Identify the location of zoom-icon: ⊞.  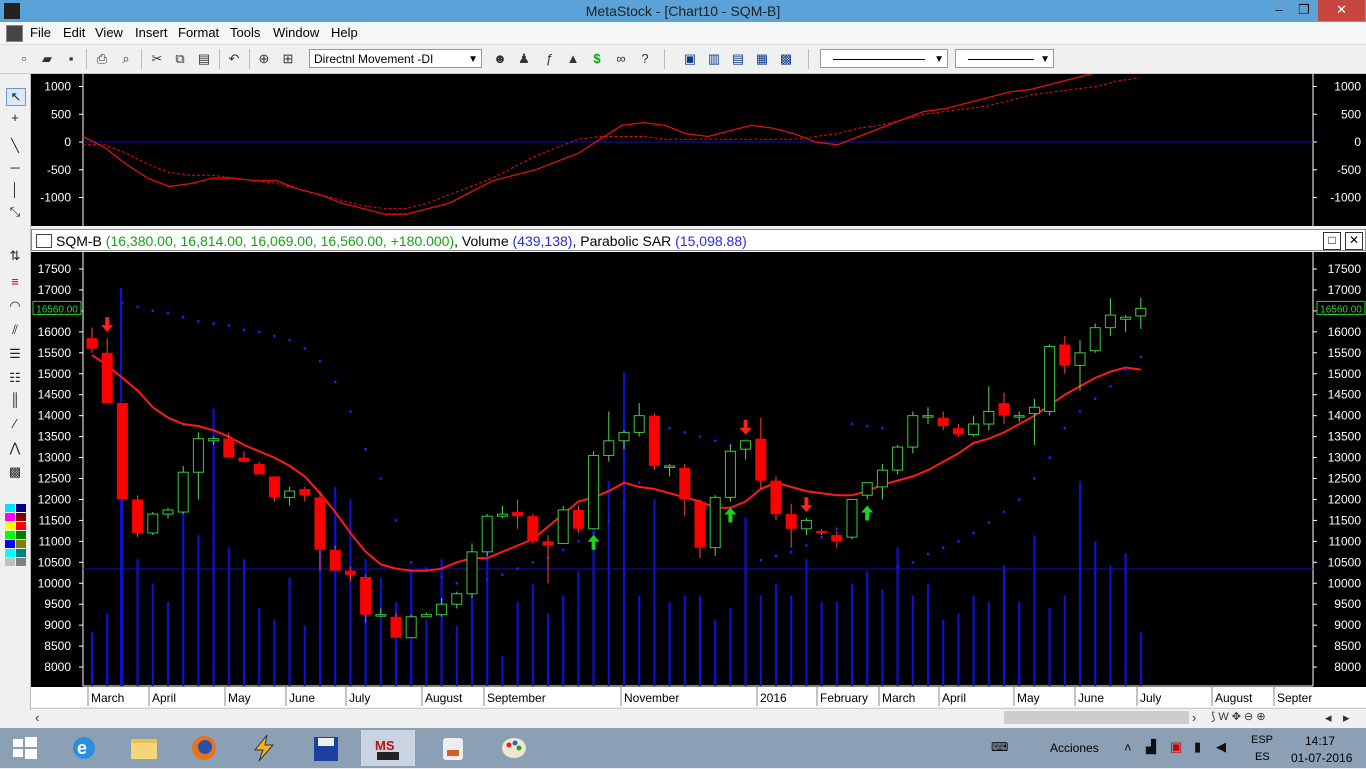
(288, 59).